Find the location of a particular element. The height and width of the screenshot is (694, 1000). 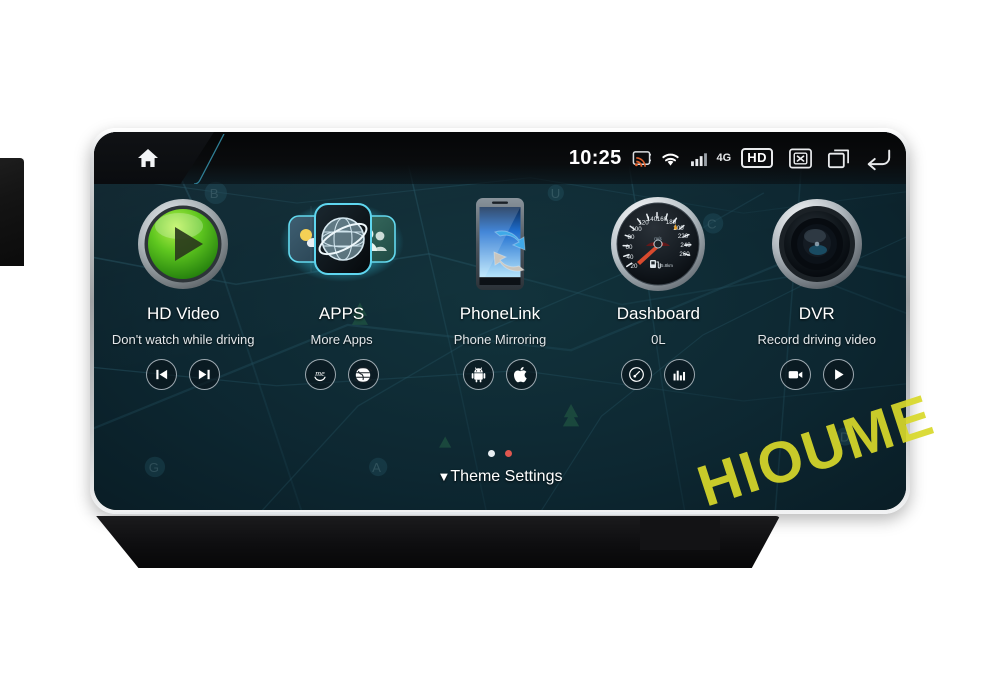

me-icon: me is located at coordinates (320, 374).